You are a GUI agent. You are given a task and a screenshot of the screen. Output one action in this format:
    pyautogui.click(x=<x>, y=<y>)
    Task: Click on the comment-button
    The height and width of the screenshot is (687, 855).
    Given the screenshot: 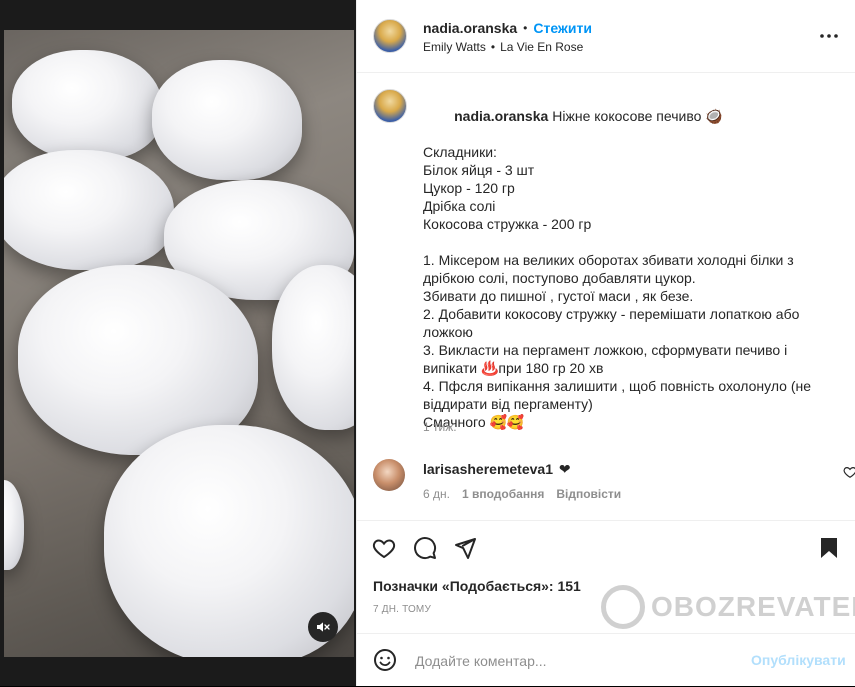 What is the action you would take?
    pyautogui.click(x=425, y=548)
    